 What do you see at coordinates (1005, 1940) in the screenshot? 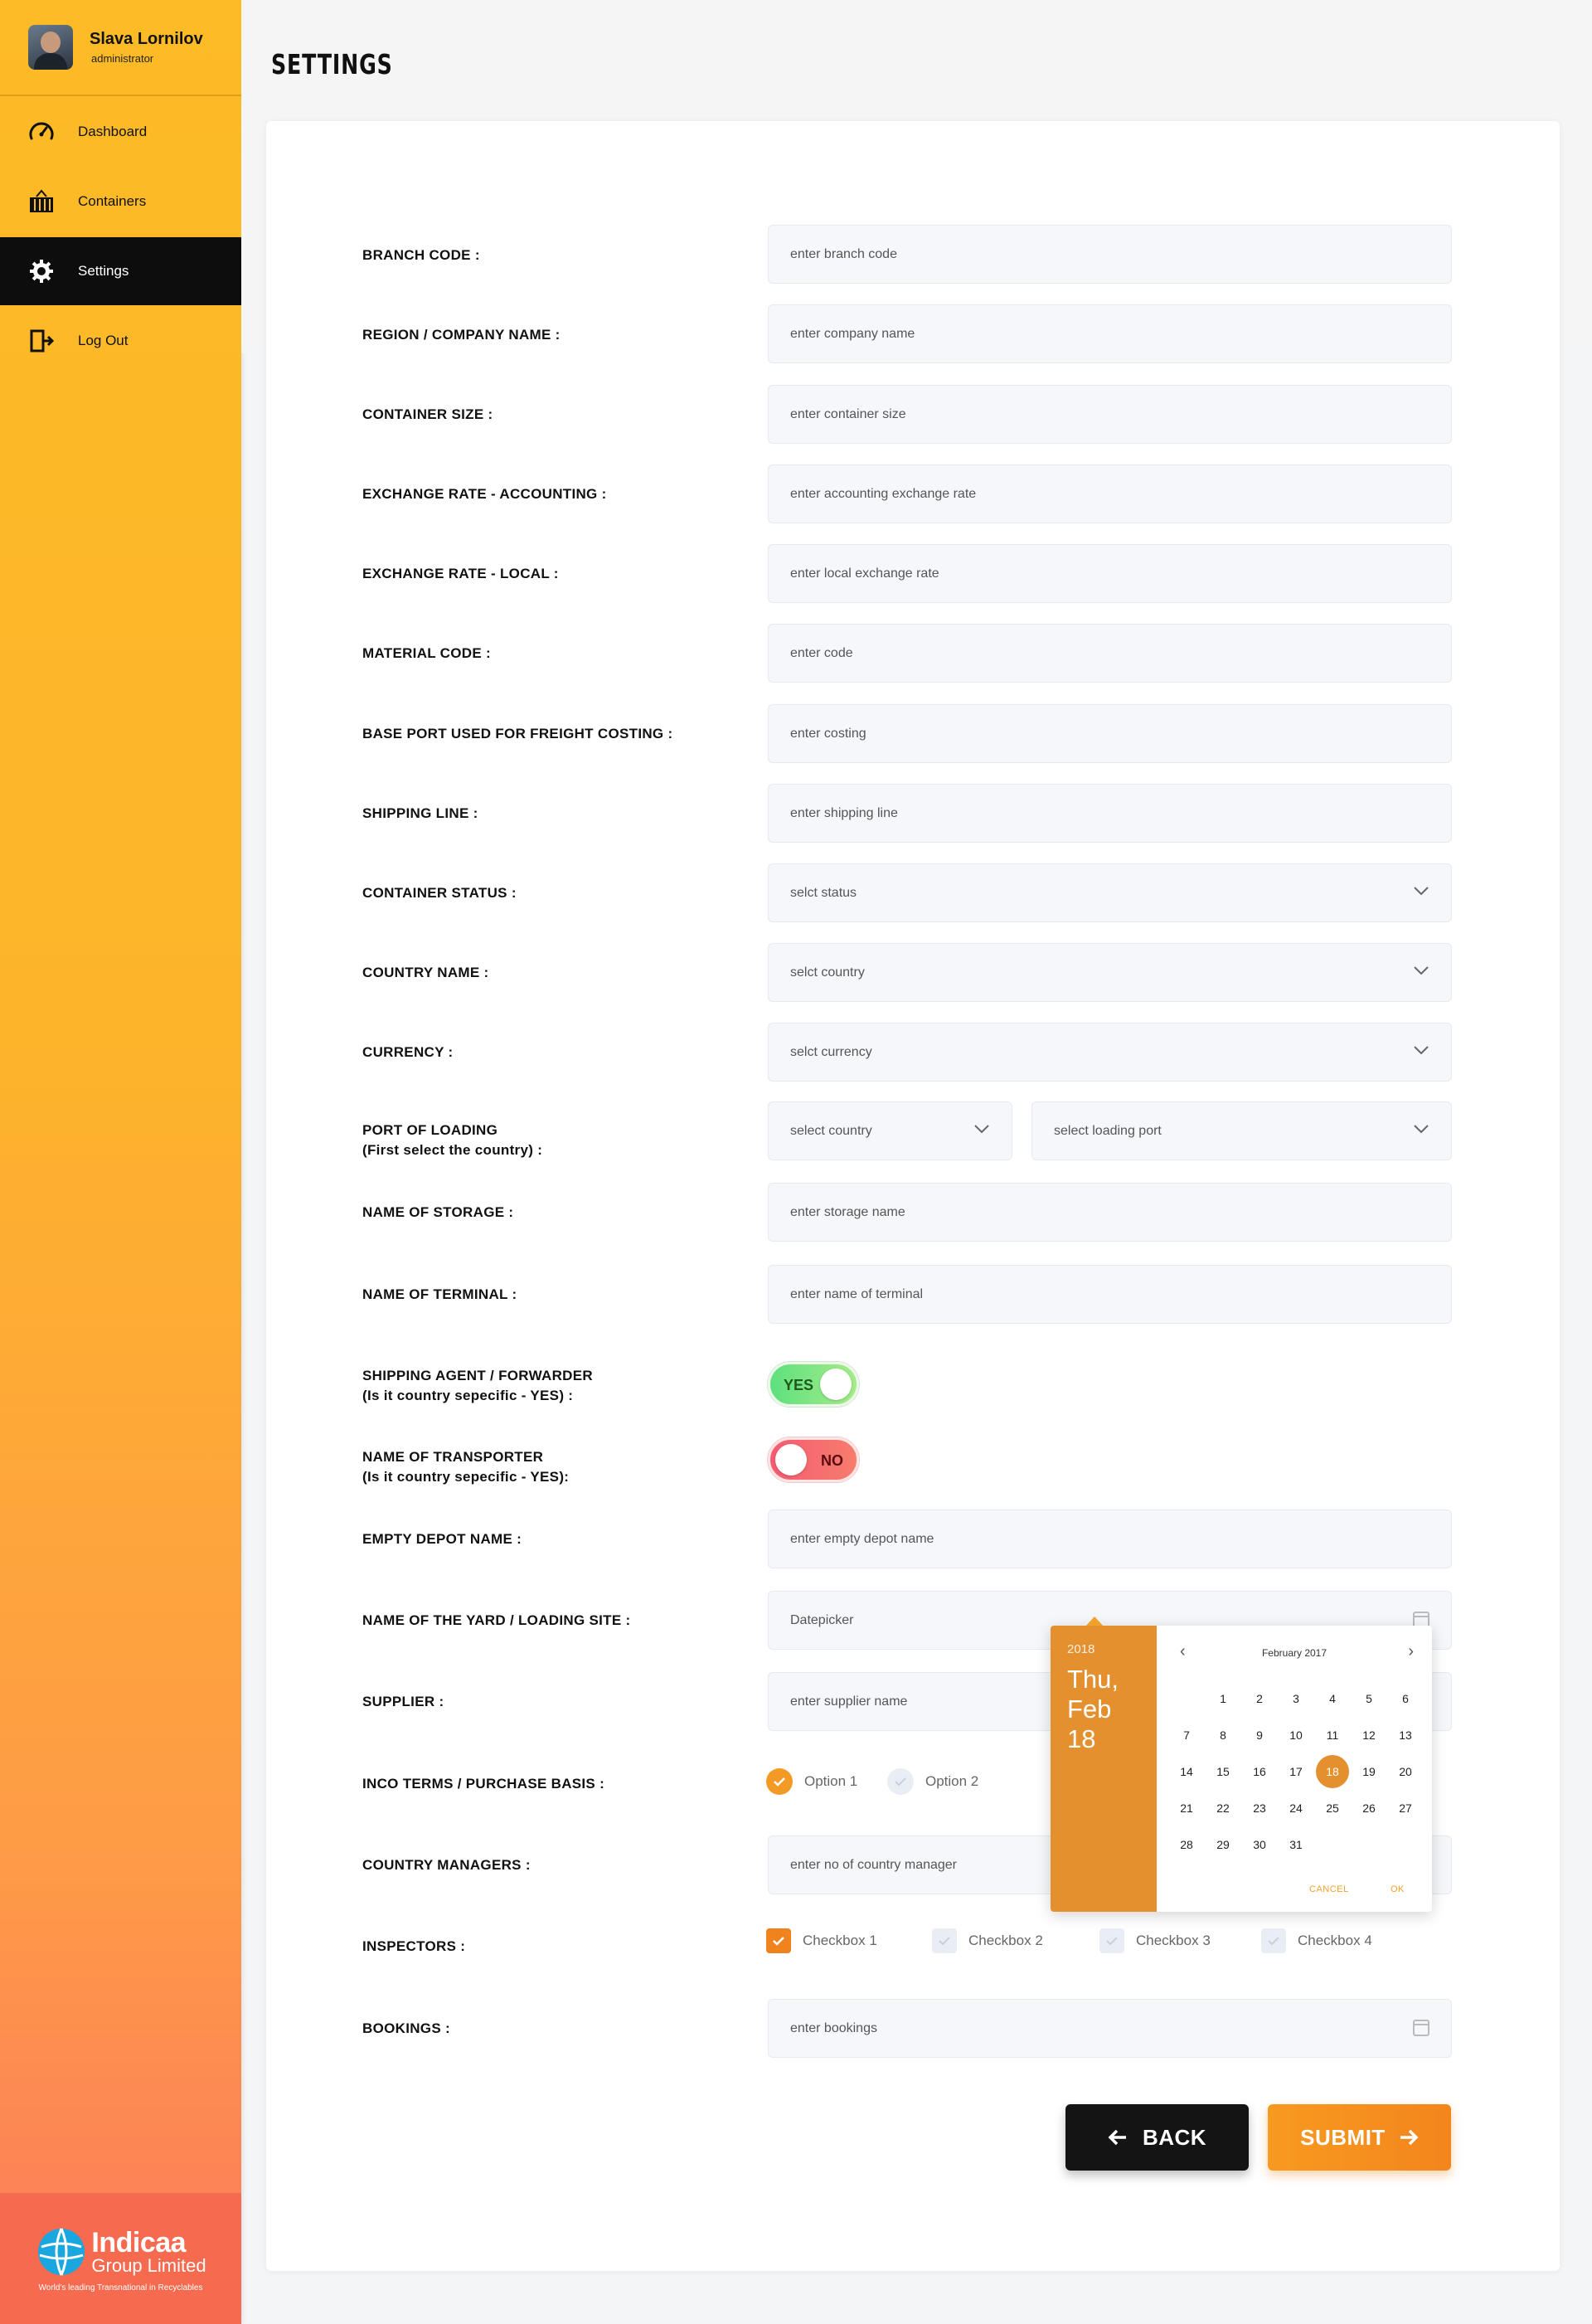
I see `inspector-checkbox-2-label: Checkbox 2` at bounding box center [1005, 1940].